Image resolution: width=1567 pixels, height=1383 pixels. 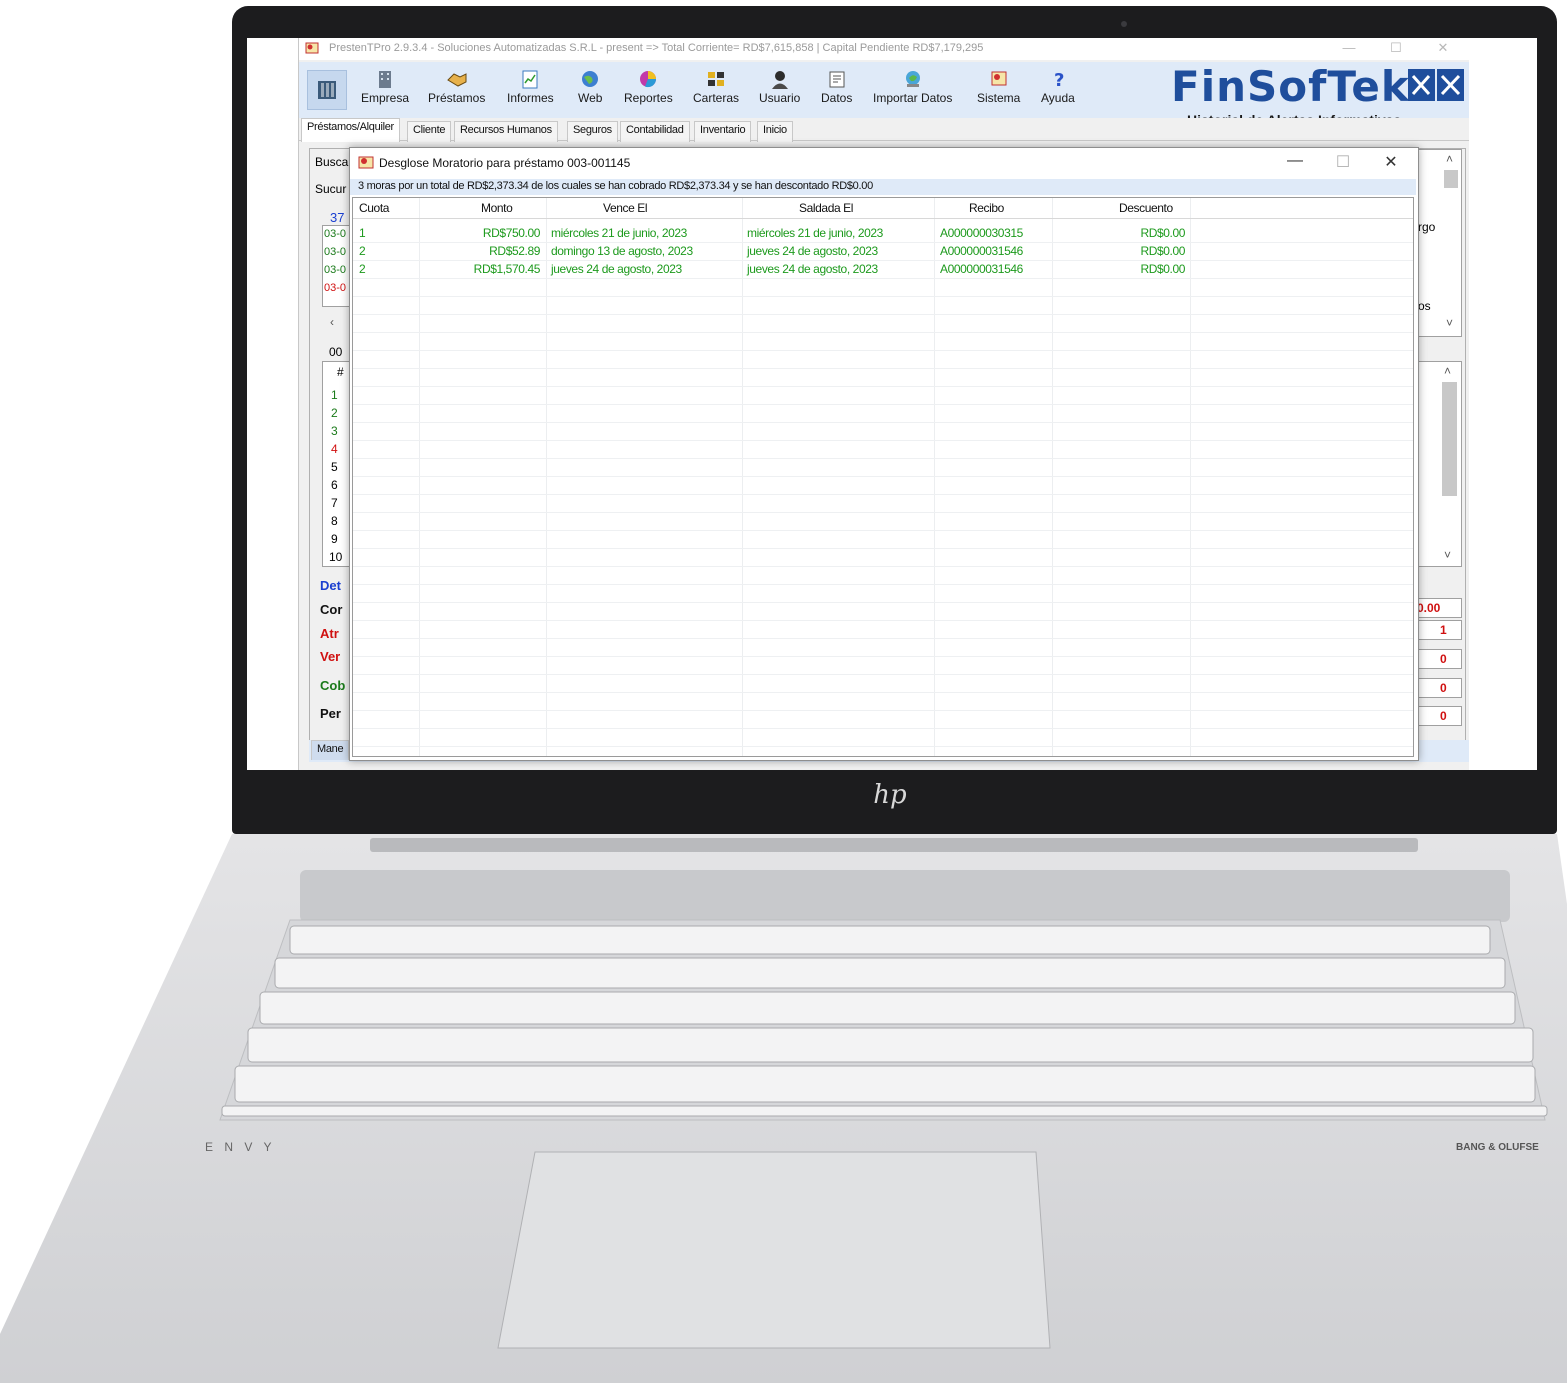 I want to click on tab-recursos-humanos: Recursos Humanos, so click(x=506, y=131).